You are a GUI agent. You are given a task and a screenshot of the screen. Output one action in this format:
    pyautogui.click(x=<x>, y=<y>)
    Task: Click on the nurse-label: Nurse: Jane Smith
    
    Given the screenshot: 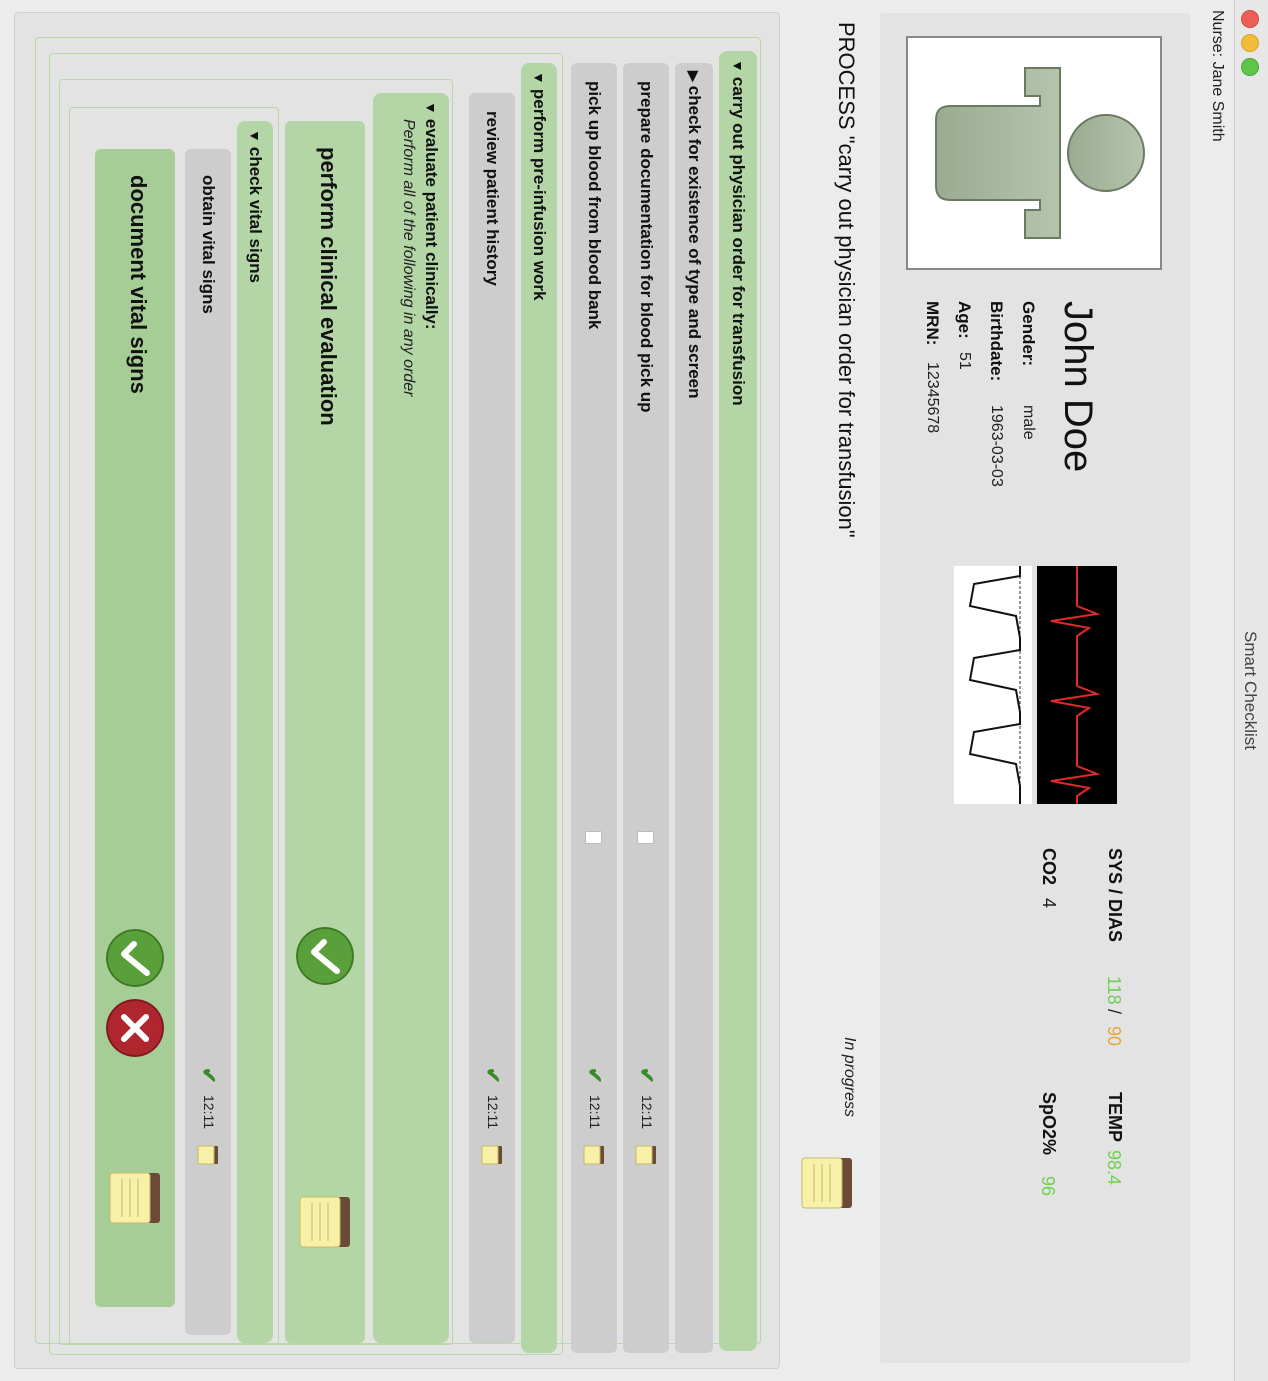 What is the action you would take?
    pyautogui.click(x=1217, y=76)
    